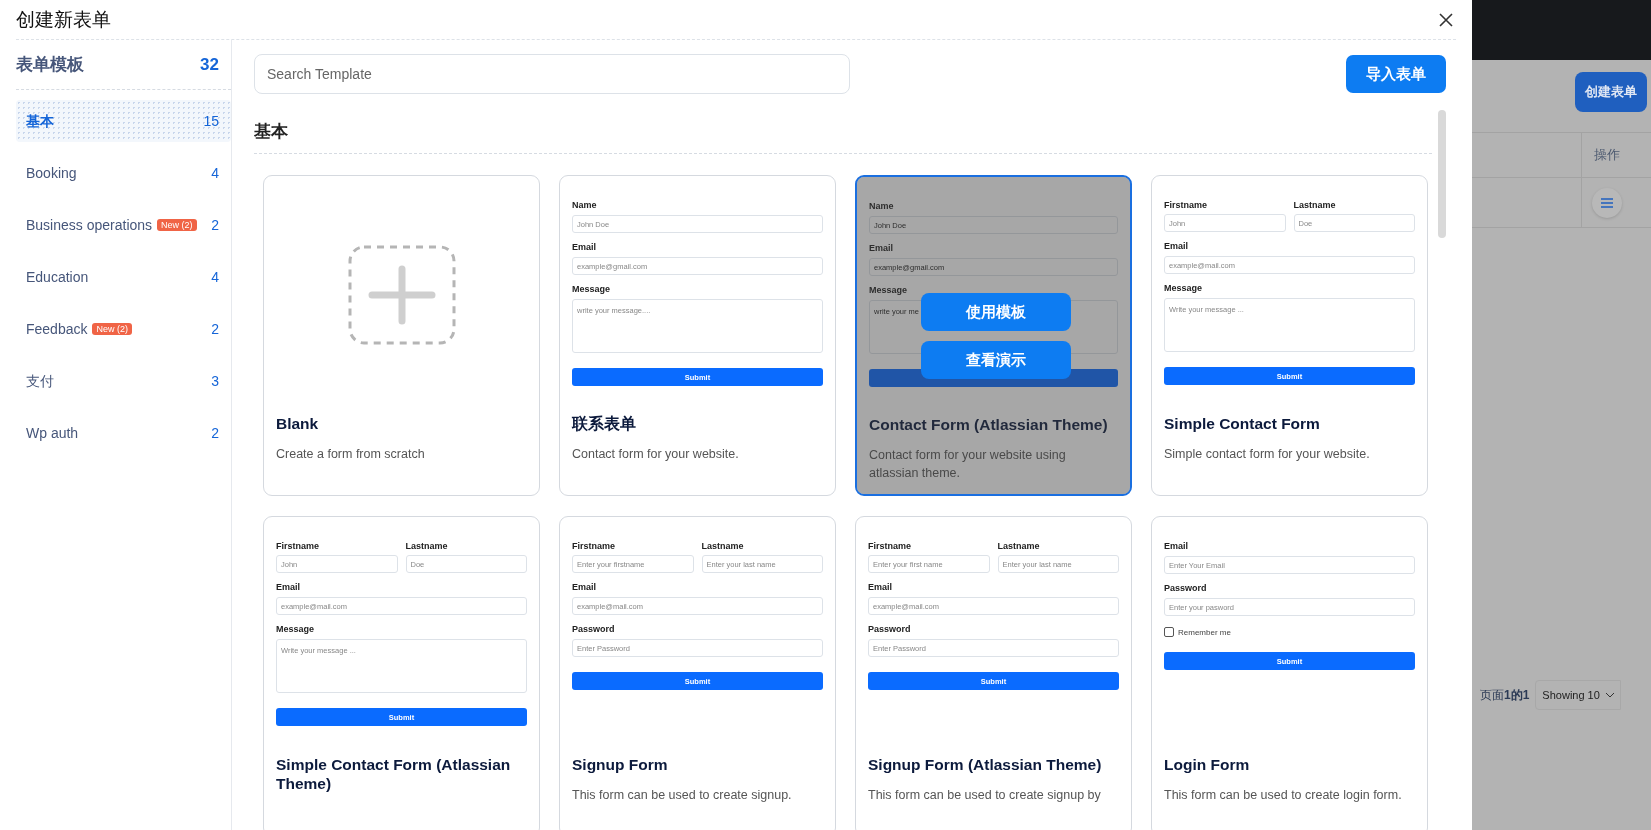 This screenshot has width=1651, height=830. What do you see at coordinates (123, 173) in the screenshot?
I see `category-item: Booking 4` at bounding box center [123, 173].